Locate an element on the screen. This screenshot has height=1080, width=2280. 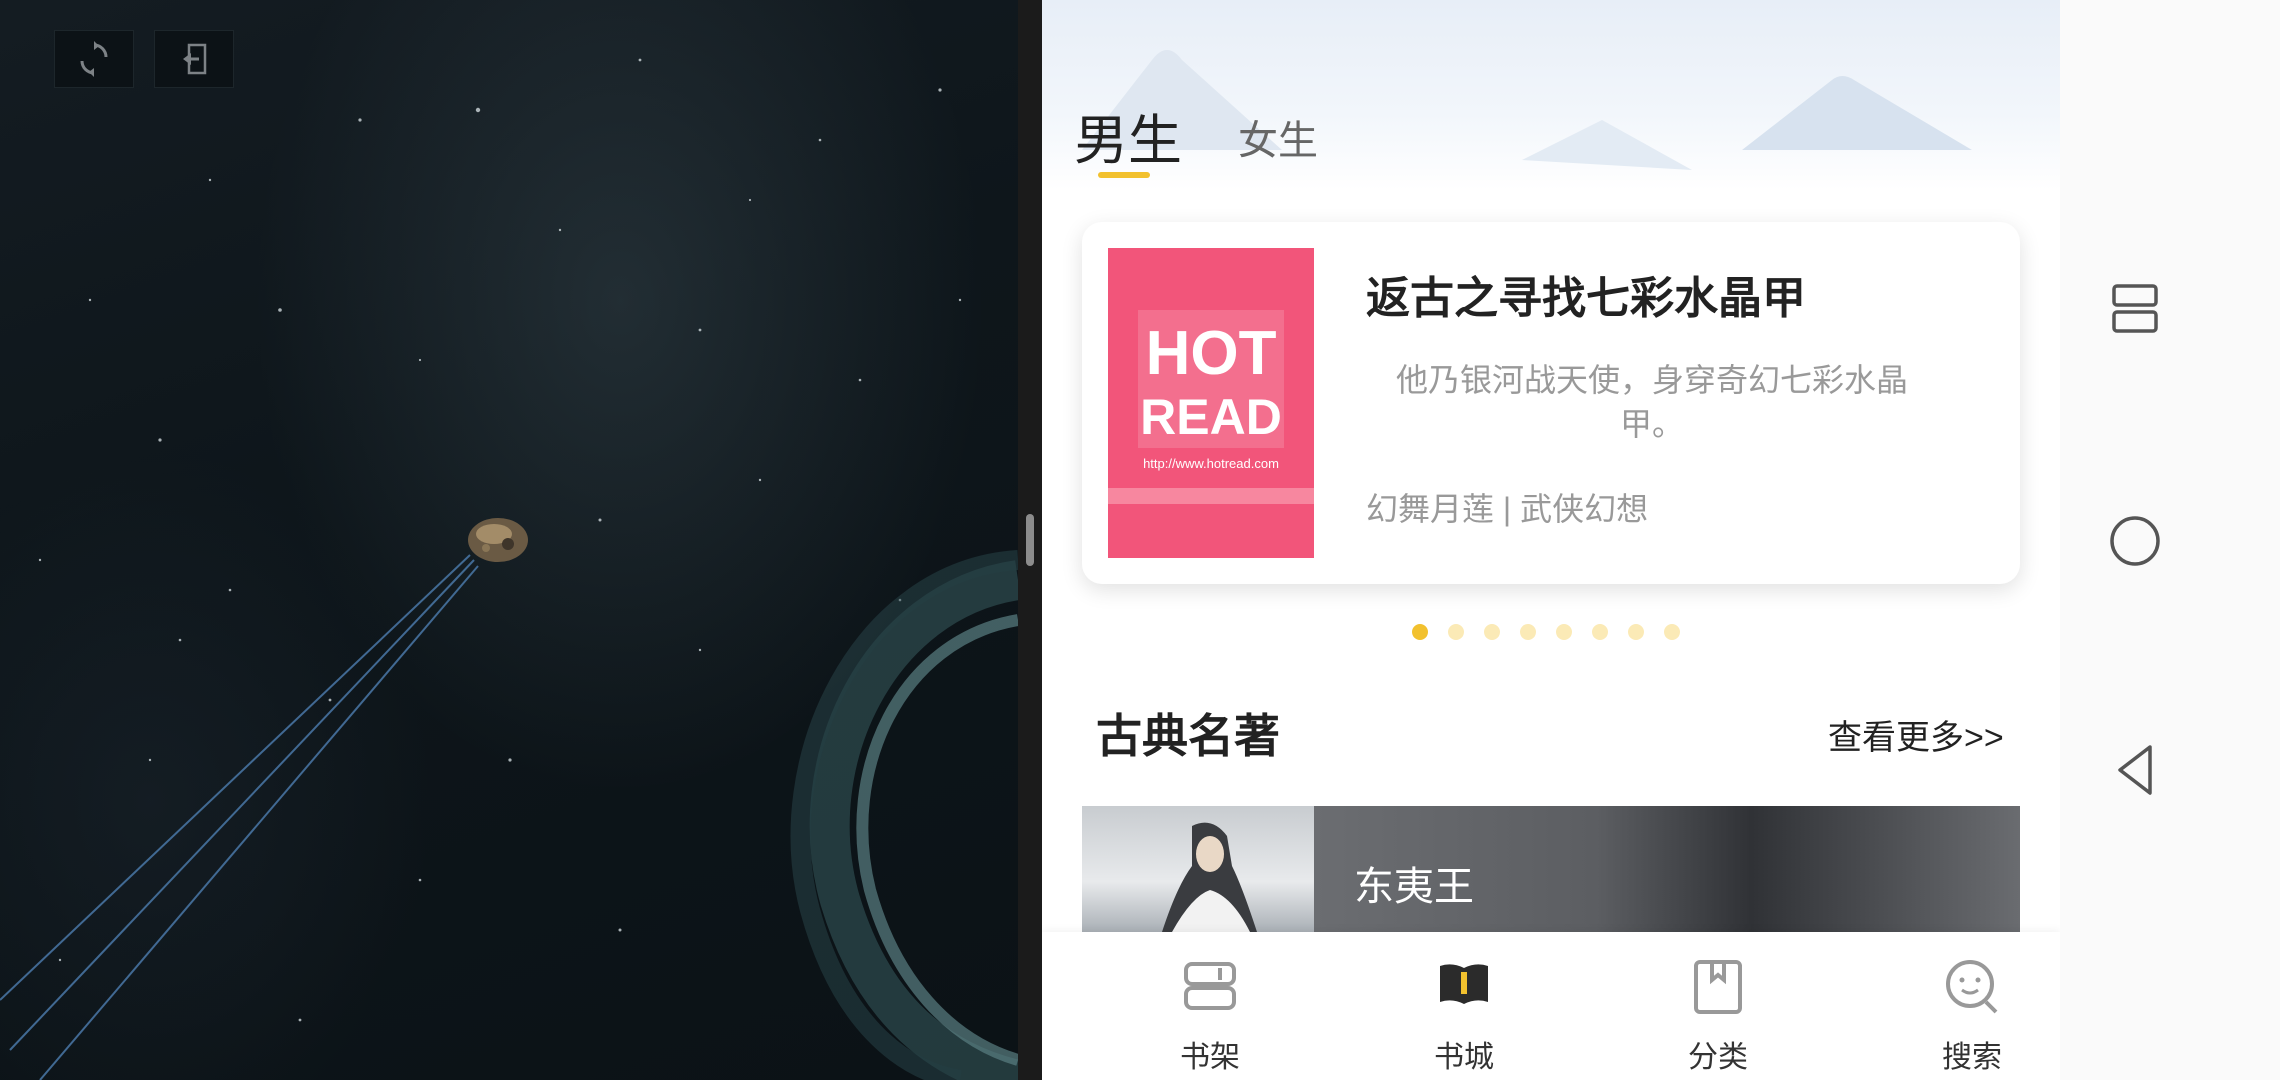
category-icon is located at coordinates (1718, 987).